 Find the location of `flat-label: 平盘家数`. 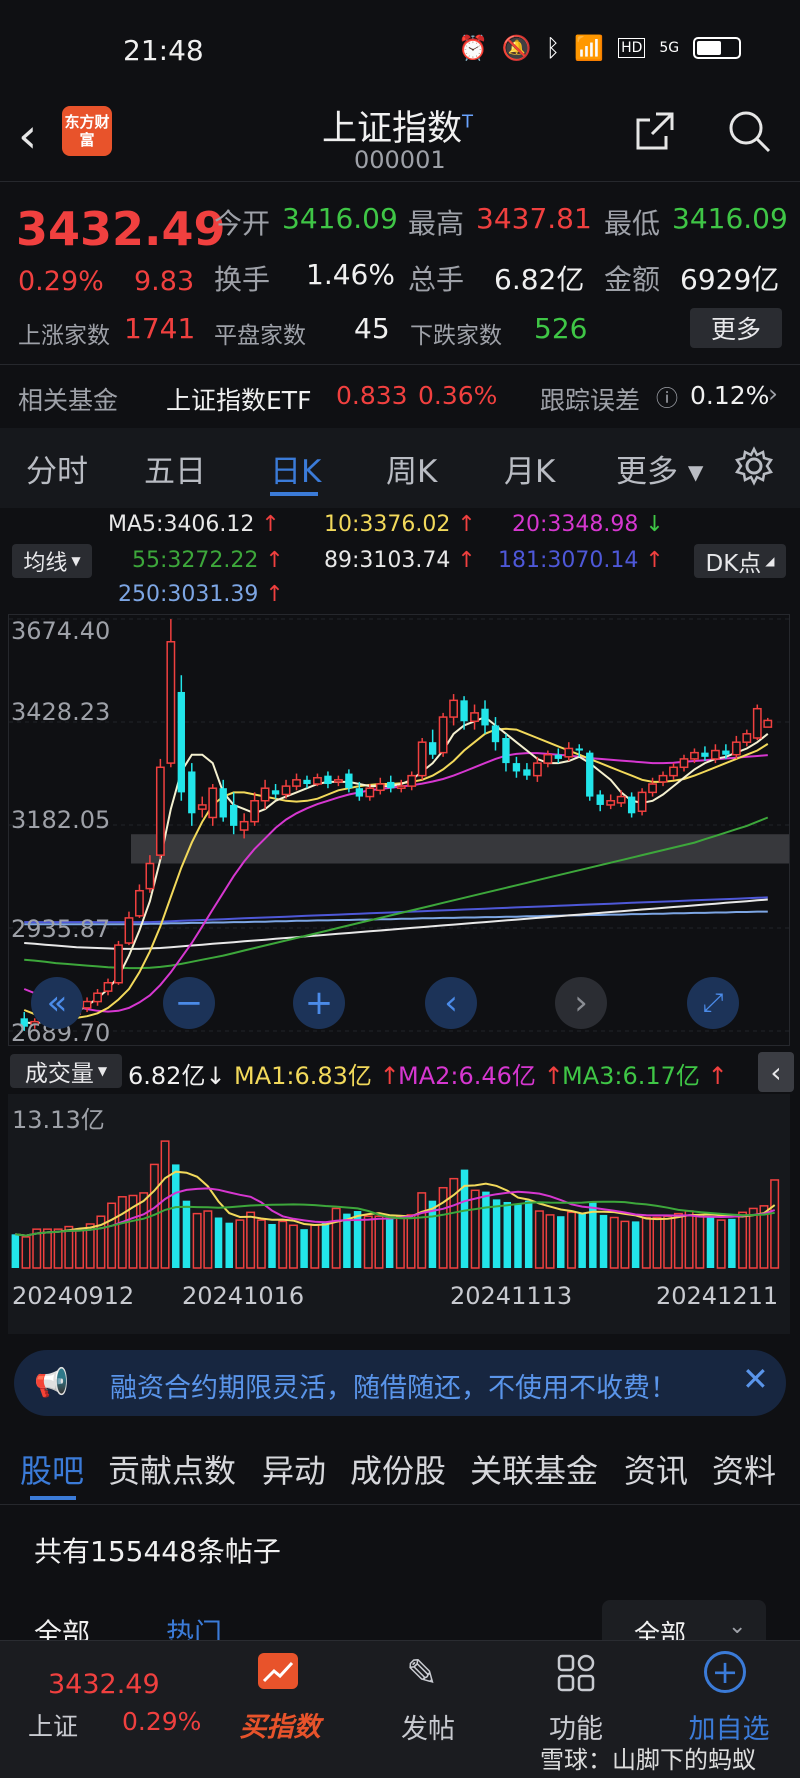

flat-label: 平盘家数 is located at coordinates (260, 336).